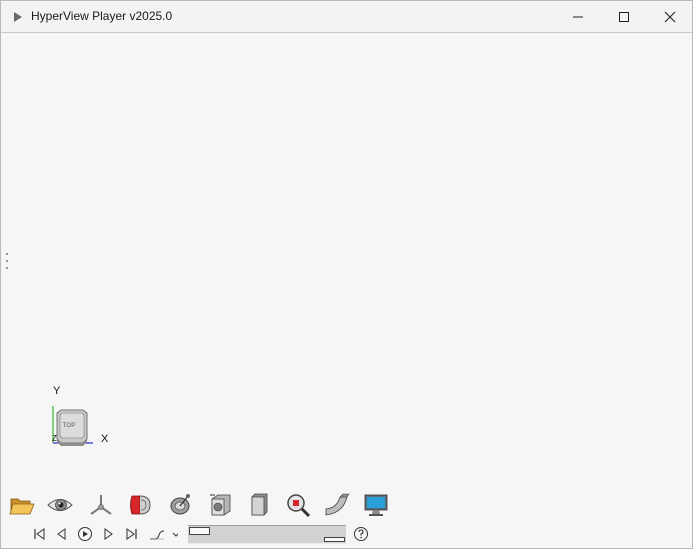  I want to click on eye-icon, so click(60, 505).